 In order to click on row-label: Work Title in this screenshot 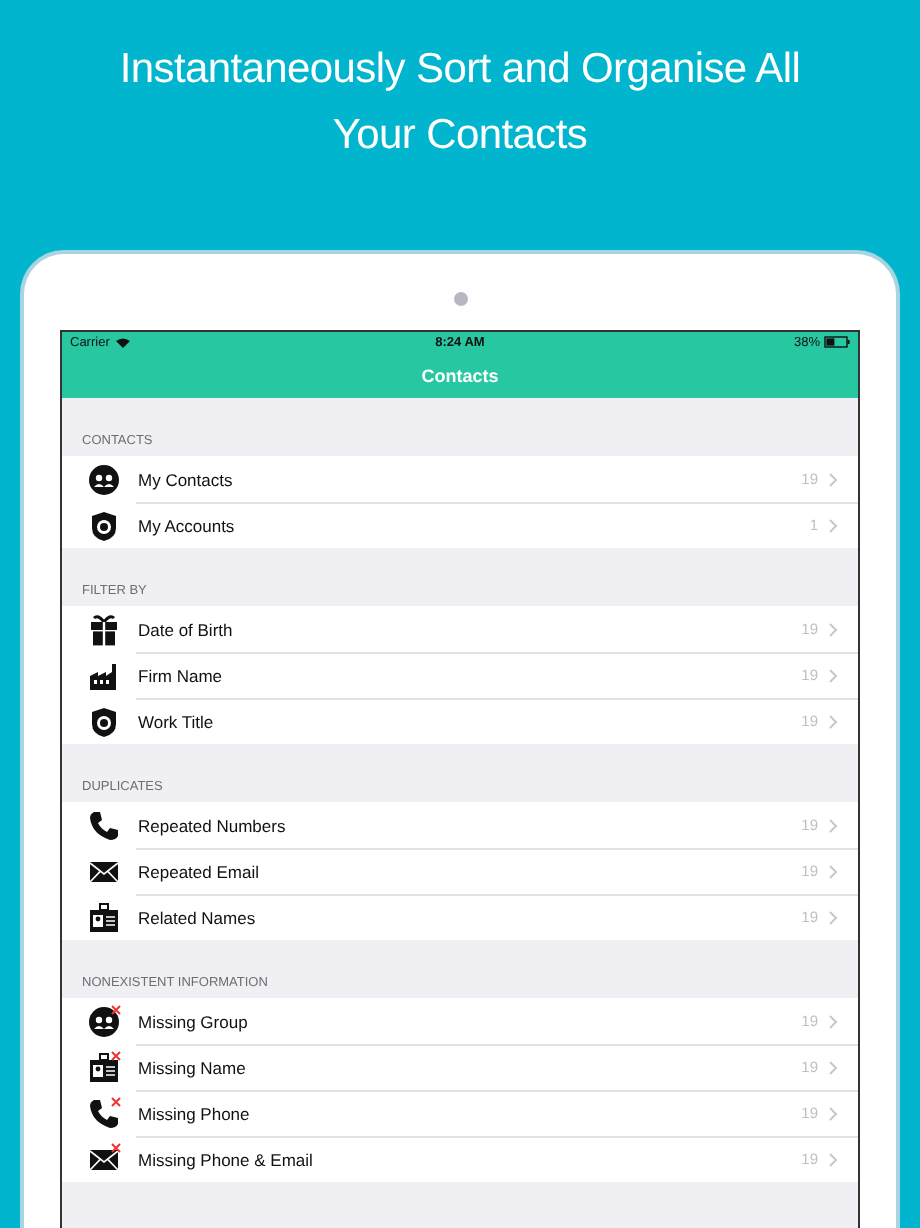, I will do `click(177, 721)`.